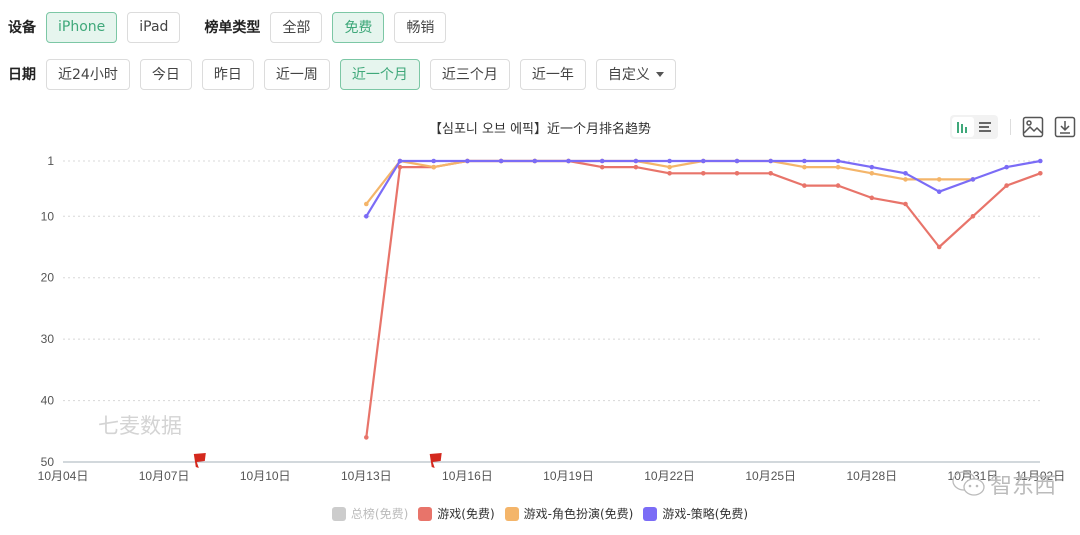 This screenshot has height=535, width=1080. Describe the element at coordinates (469, 74) in the screenshot. I see `date-3months-button: 近三个月` at that location.